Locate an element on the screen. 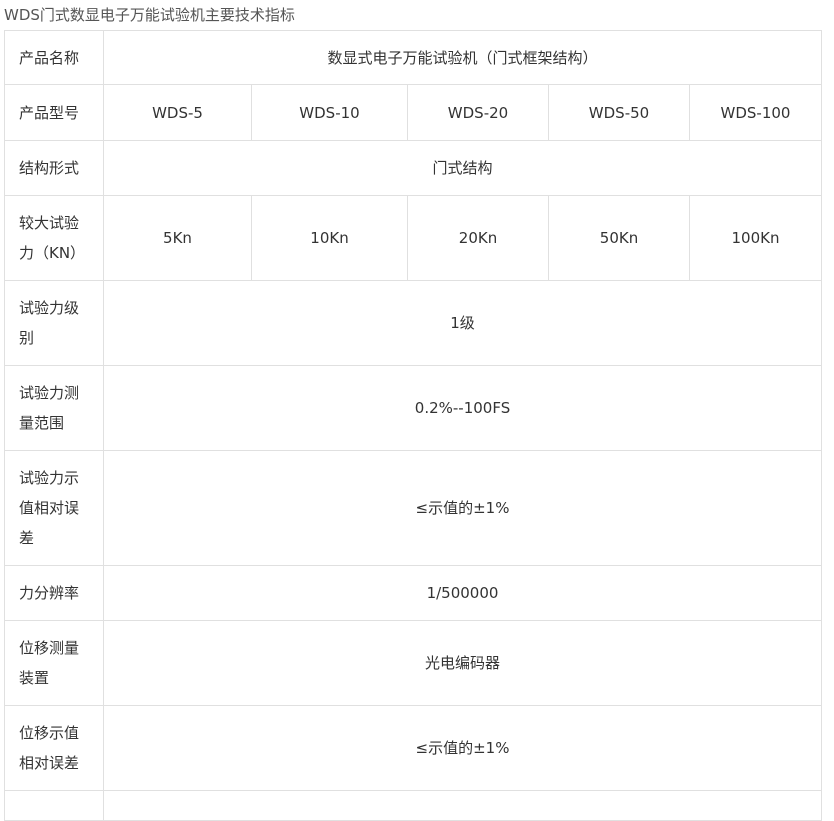 Image resolution: width=834 pixels, height=821 pixels. row-label: 试验力级别 is located at coordinates (54, 323).